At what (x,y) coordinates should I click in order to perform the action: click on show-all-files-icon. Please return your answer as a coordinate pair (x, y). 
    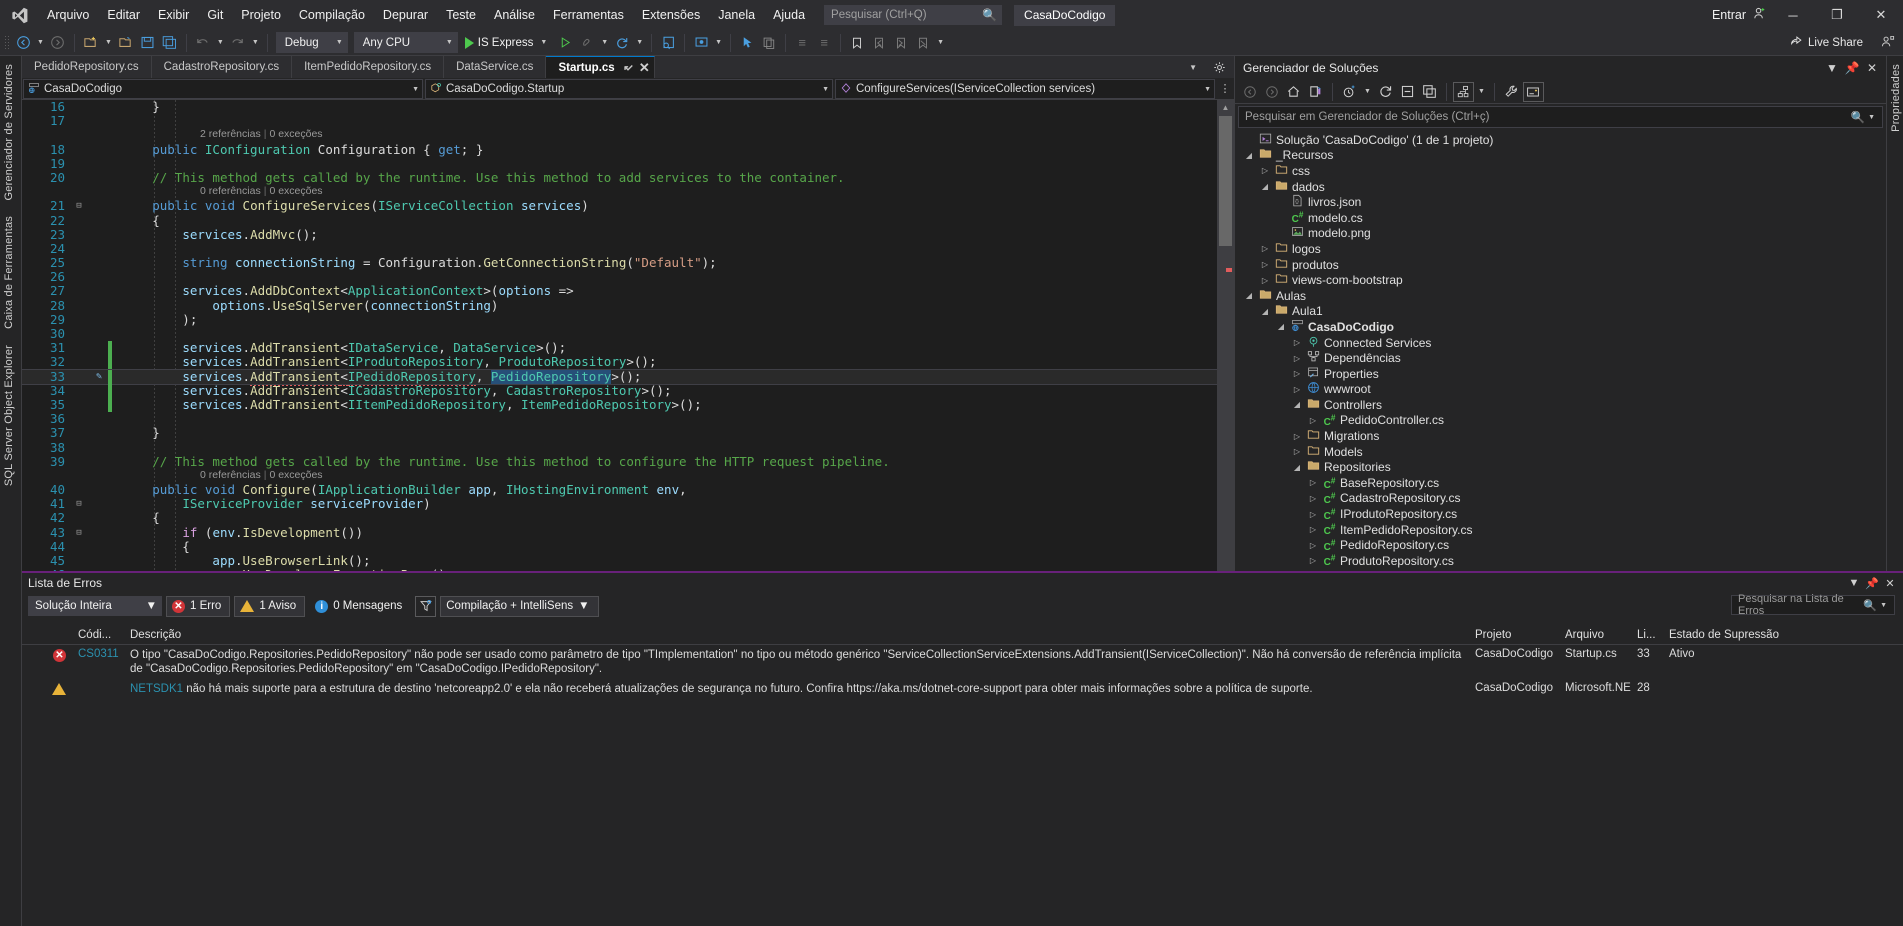
    Looking at the image, I should click on (1429, 92).